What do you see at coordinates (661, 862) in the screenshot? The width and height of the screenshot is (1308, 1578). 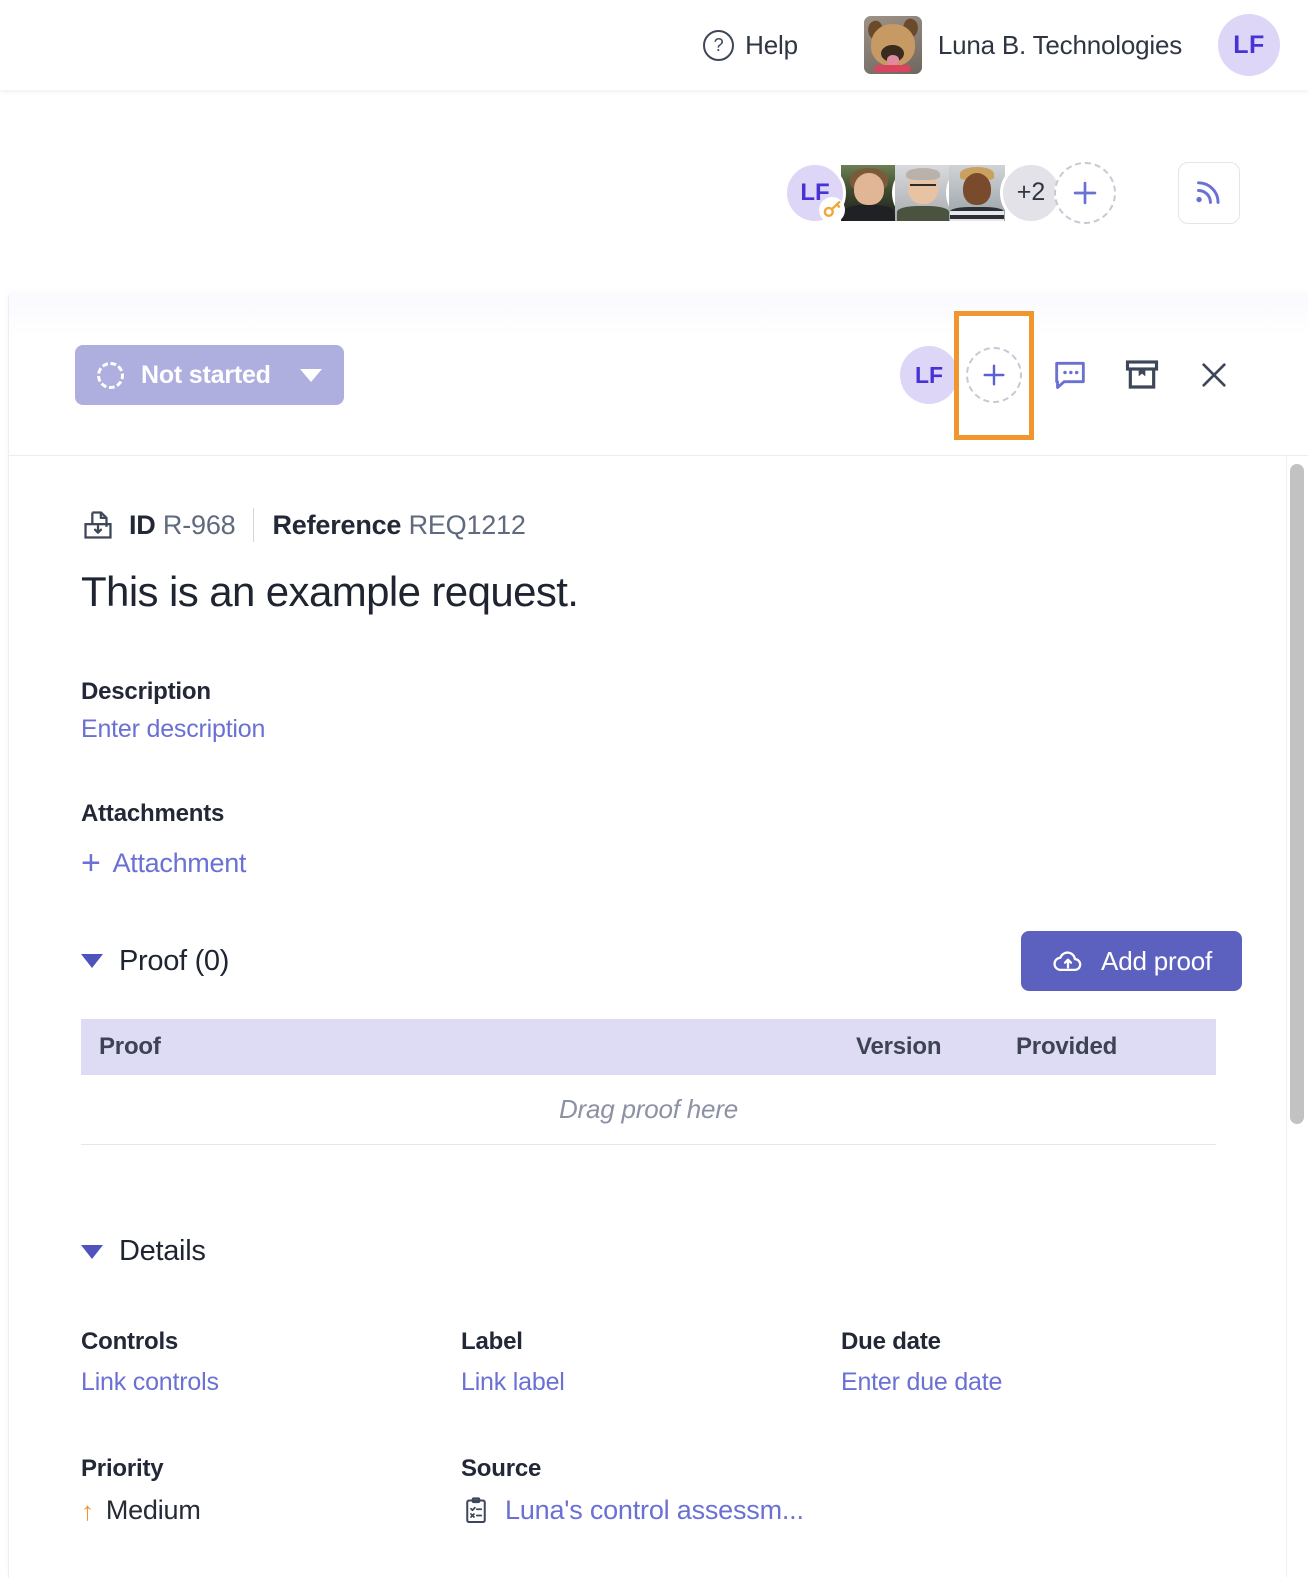 I see `add-attachment-button: + Attachment` at bounding box center [661, 862].